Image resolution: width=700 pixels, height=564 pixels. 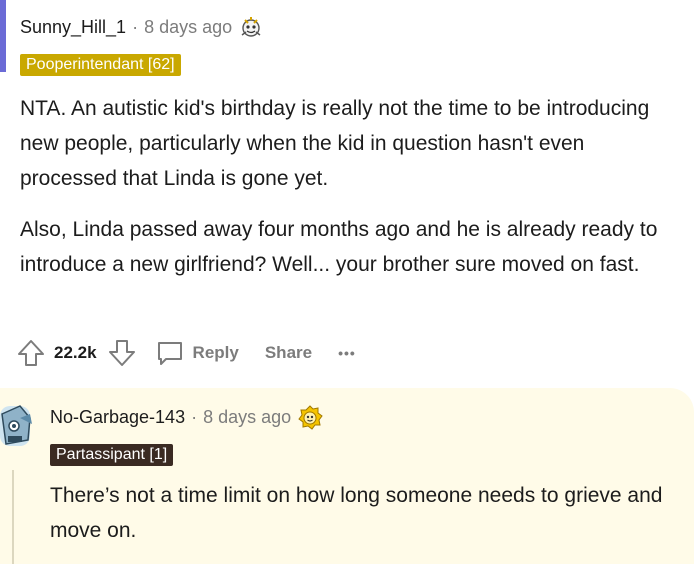 What do you see at coordinates (170, 353) in the screenshot?
I see `comment-bubble-icon` at bounding box center [170, 353].